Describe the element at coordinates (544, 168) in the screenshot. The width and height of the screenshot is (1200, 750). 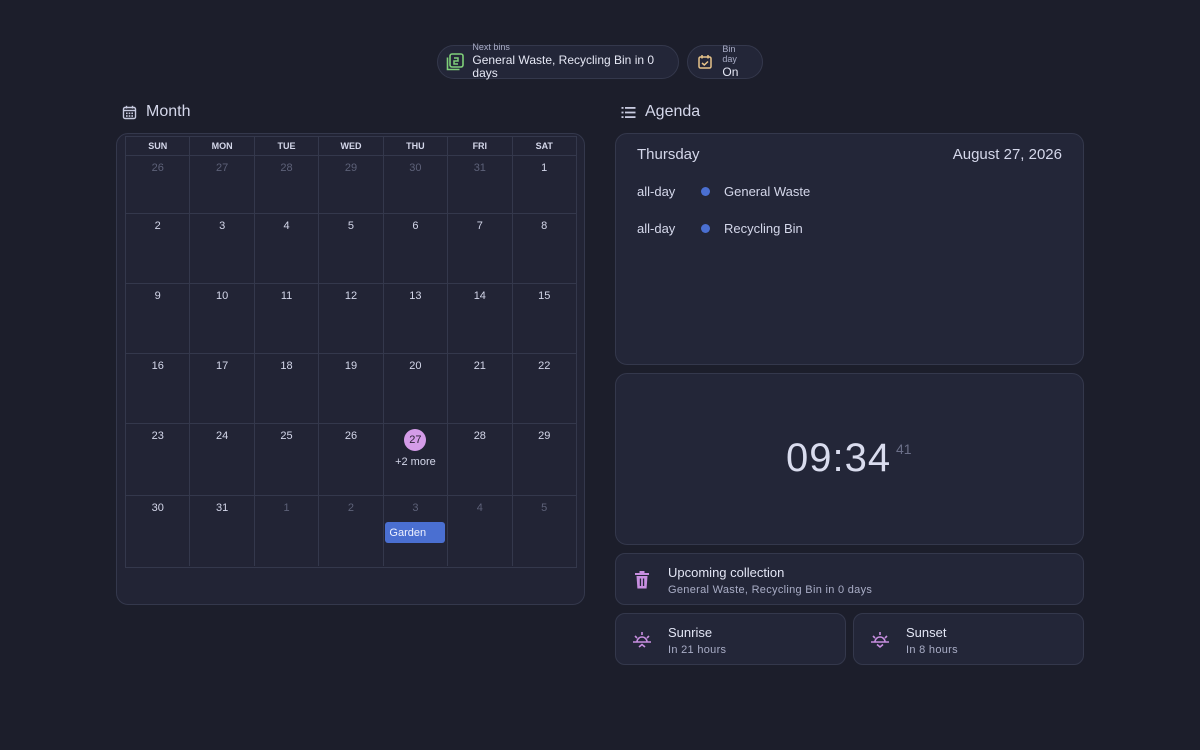
I see `day-number: 1` at that location.